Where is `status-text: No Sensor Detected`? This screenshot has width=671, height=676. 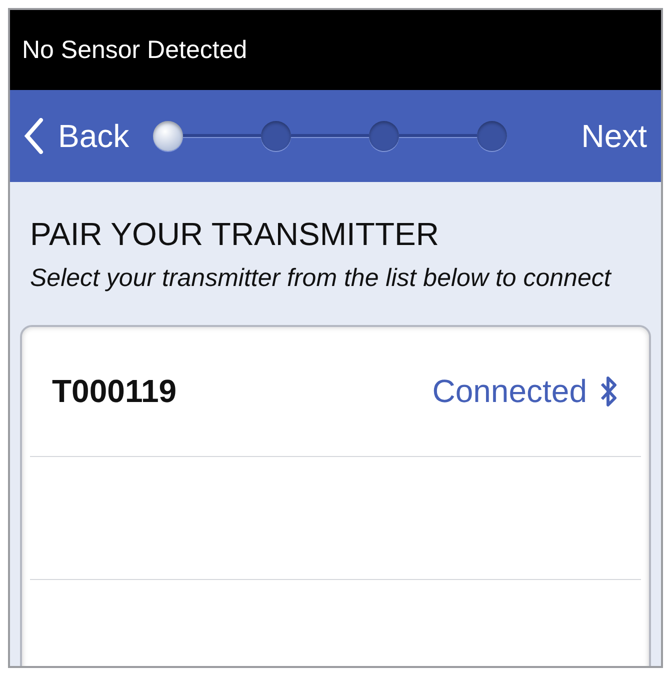
status-text: No Sensor Detected is located at coordinates (135, 50).